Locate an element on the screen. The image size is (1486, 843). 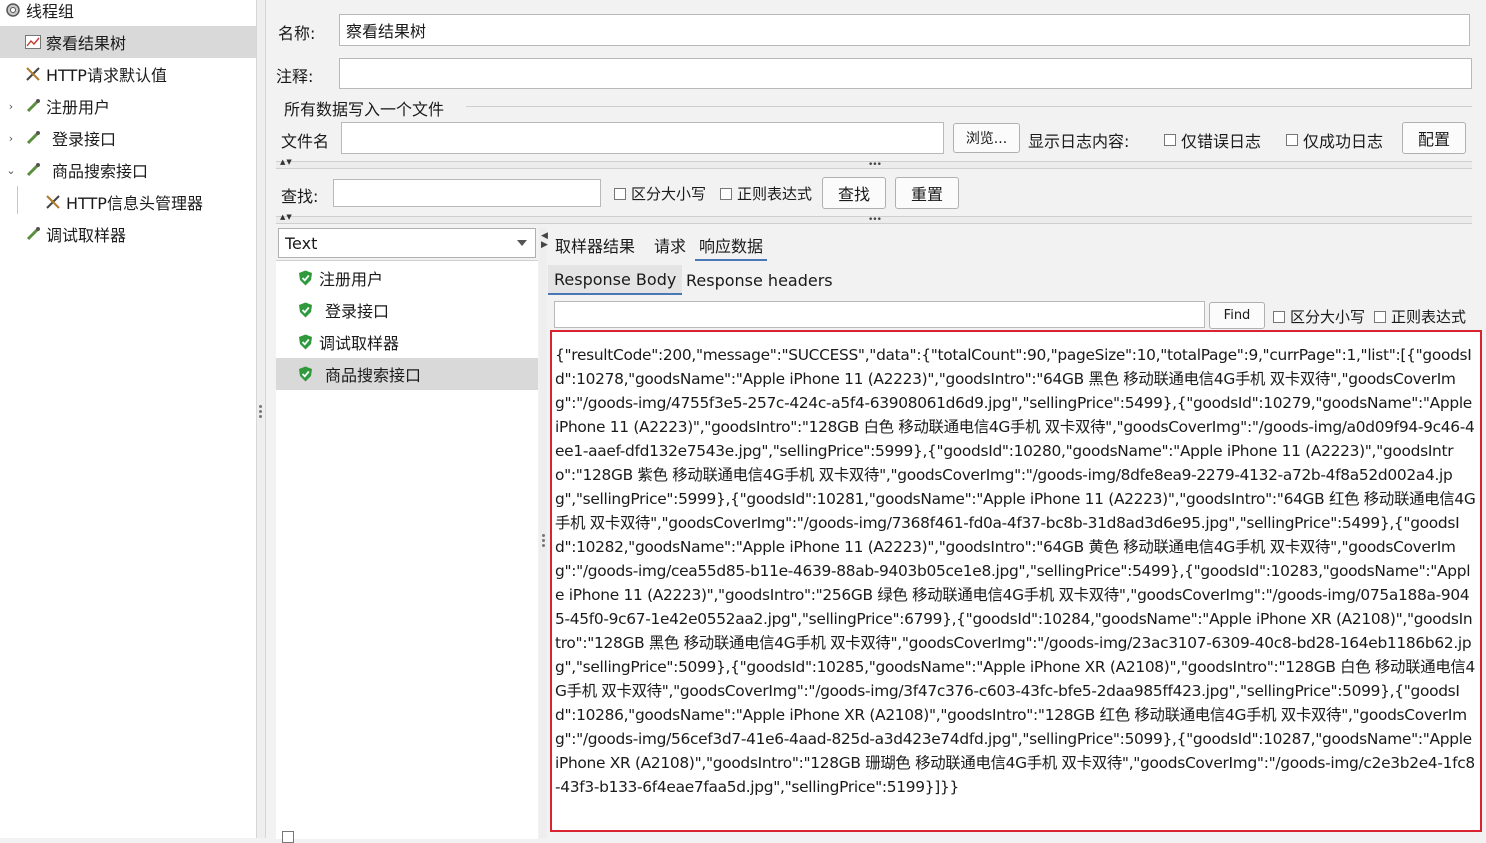
tree-item-http-defaults: HTTP请求默认值 is located at coordinates (128, 74).